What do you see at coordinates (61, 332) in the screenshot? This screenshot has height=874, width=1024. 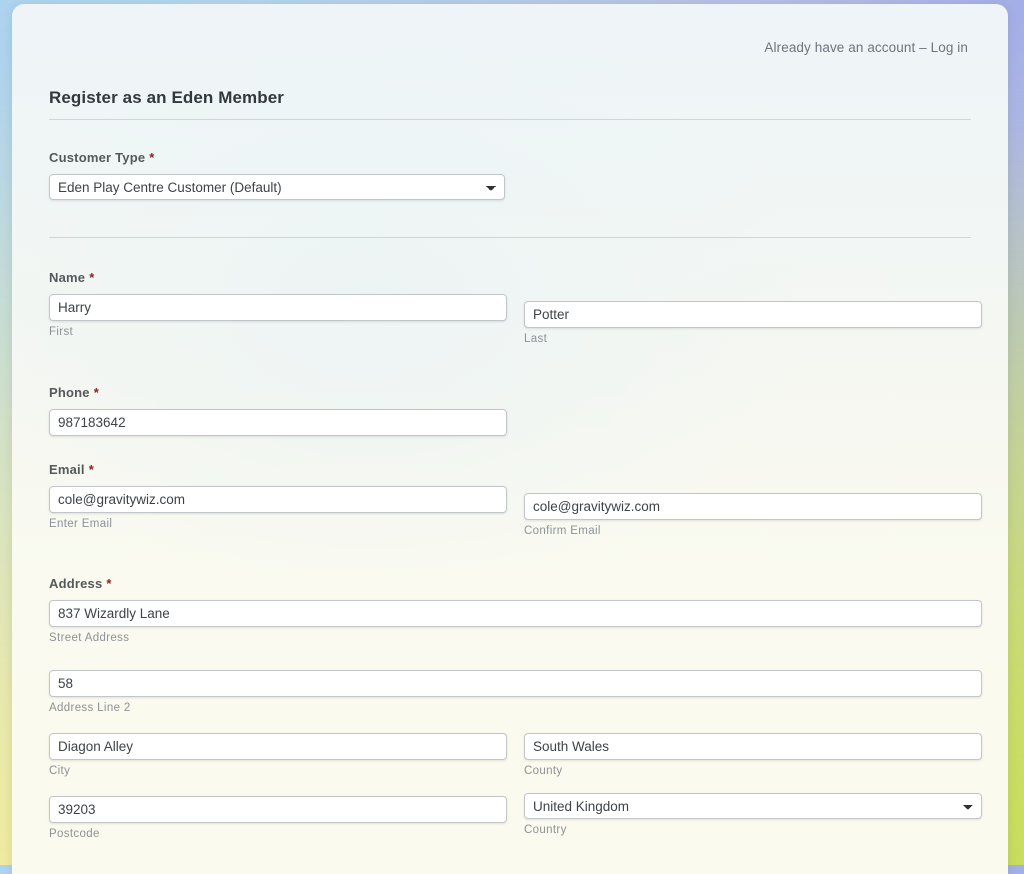 I see `first-name-sublabel: First` at bounding box center [61, 332].